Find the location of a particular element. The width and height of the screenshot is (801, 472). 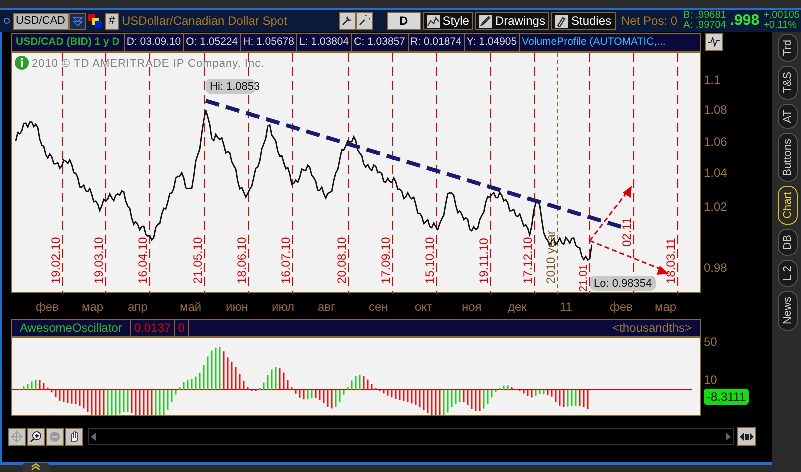

side-tab: L 2 is located at coordinates (788, 274).